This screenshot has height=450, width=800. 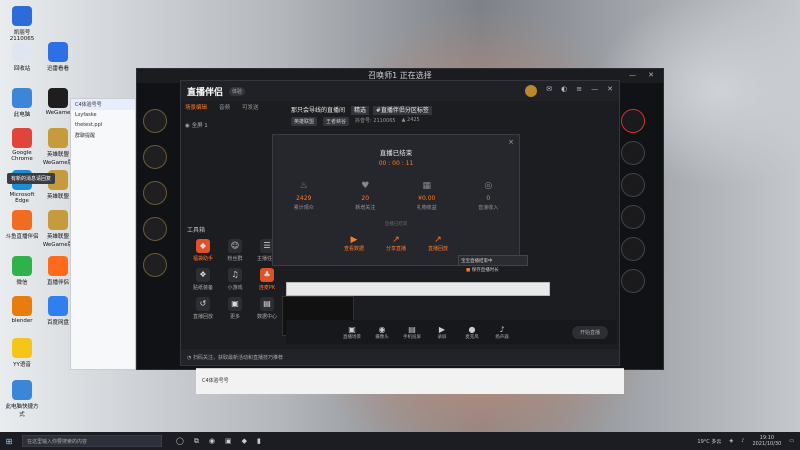 What do you see at coordinates (488, 208) in the screenshot?
I see `stat-label: 音浪收入` at bounding box center [488, 208].